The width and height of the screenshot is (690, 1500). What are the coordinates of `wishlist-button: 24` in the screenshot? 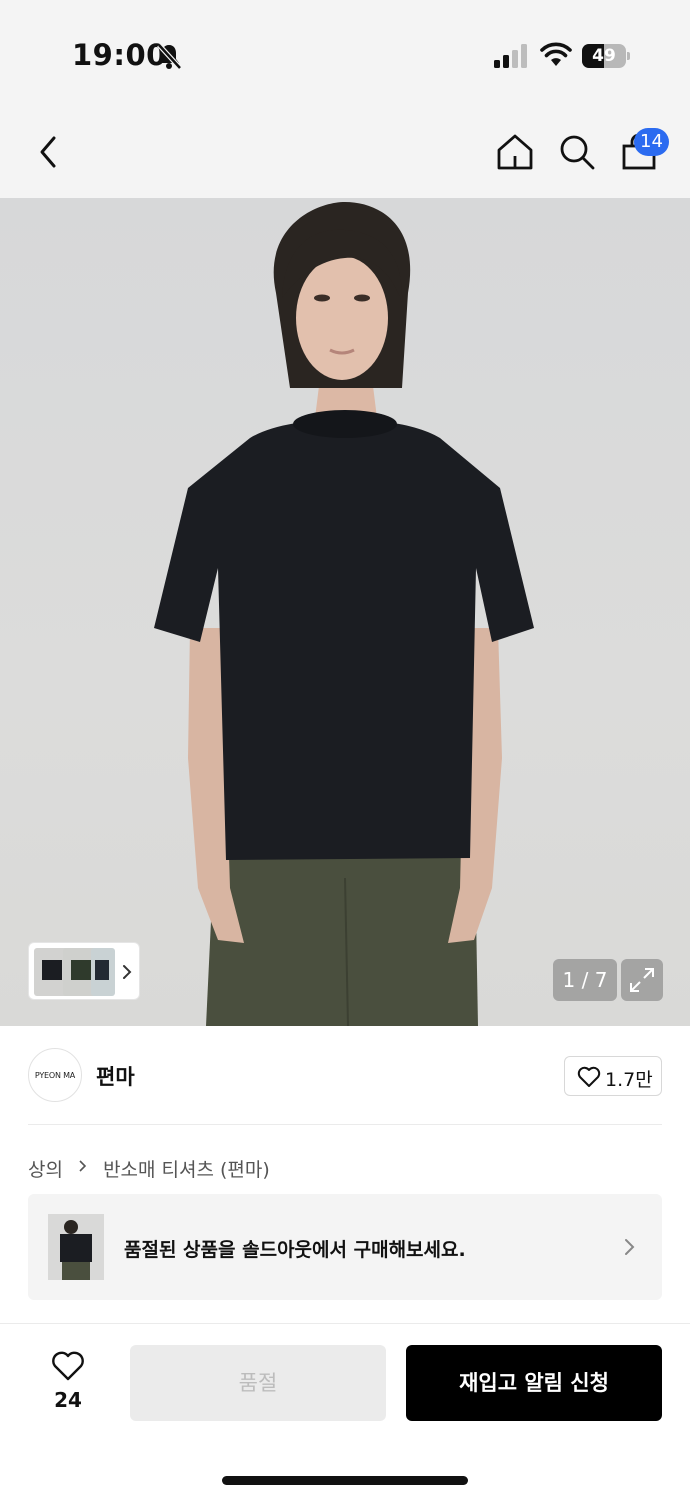 It's located at (68, 1381).